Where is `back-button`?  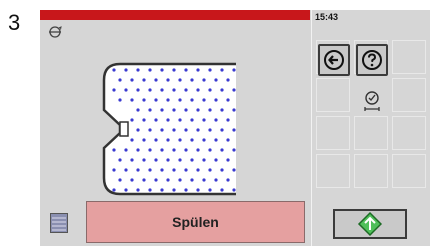
back-button is located at coordinates (334, 60).